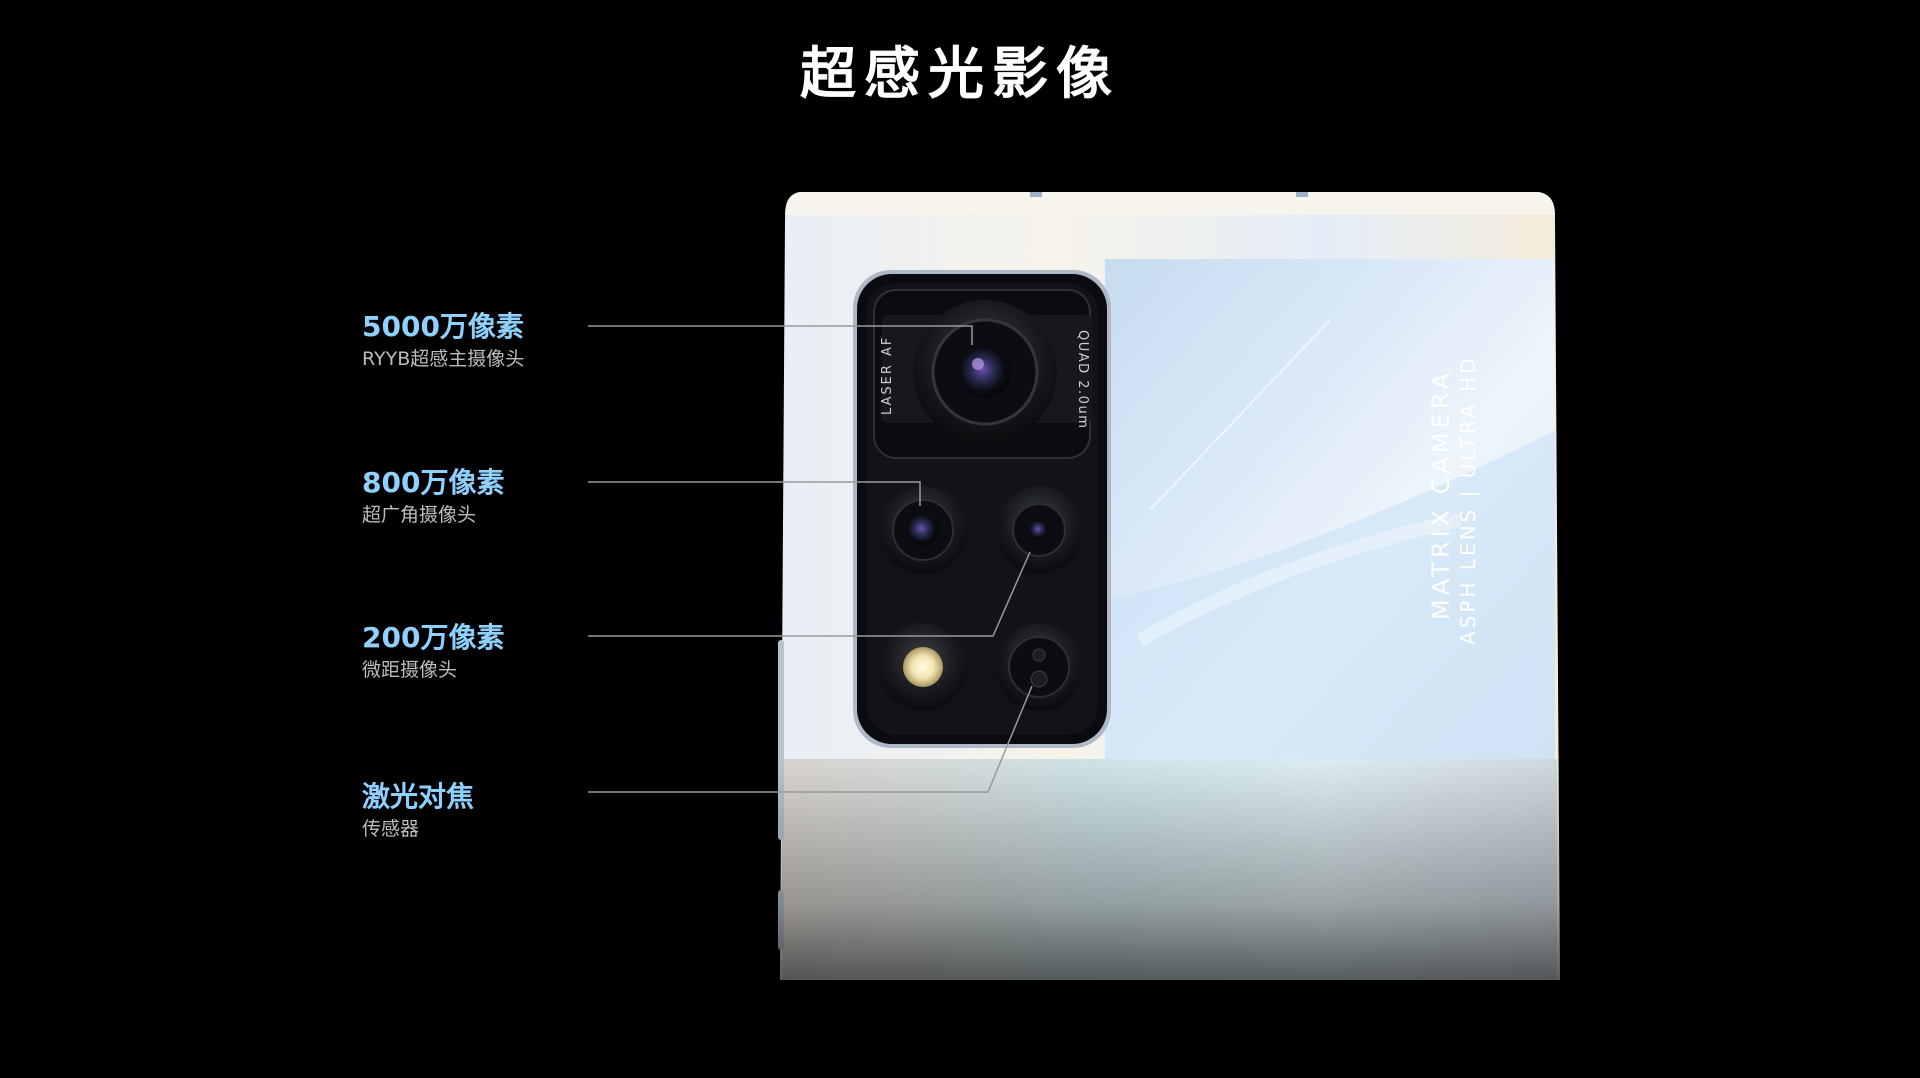  I want to click on matrix-camera-text: MATRIX CAMERA, so click(1441, 494).